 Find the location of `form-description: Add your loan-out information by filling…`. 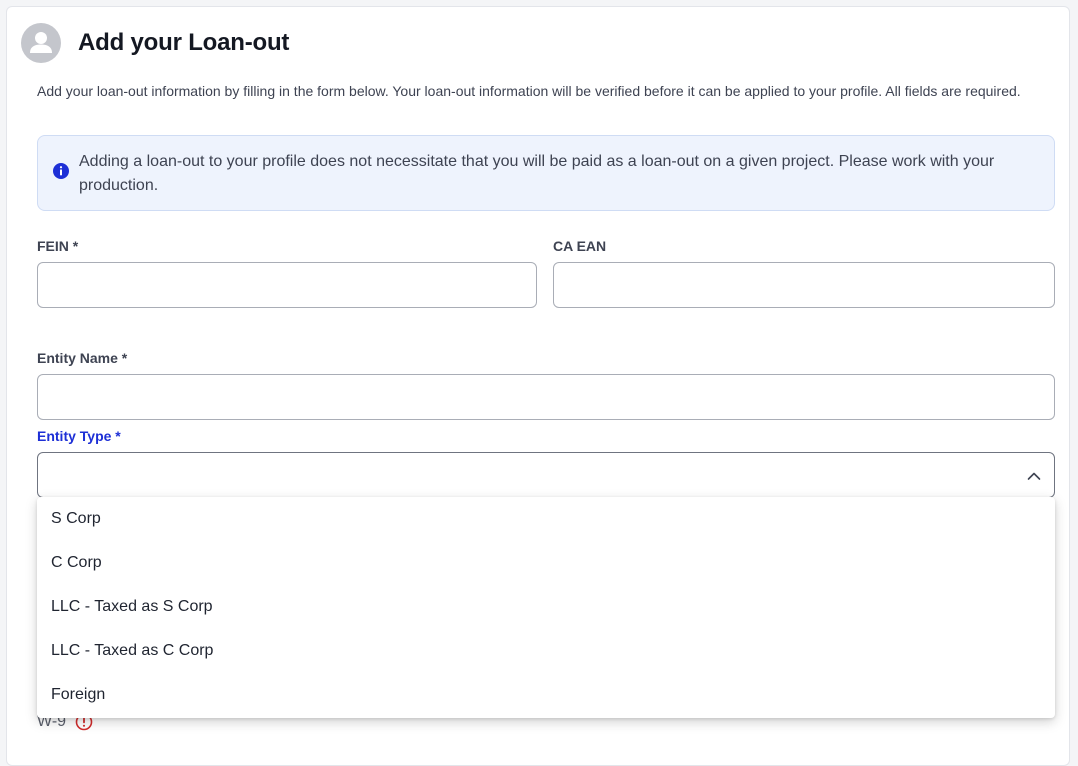

form-description: Add your loan-out information by filling… is located at coordinates (529, 91).